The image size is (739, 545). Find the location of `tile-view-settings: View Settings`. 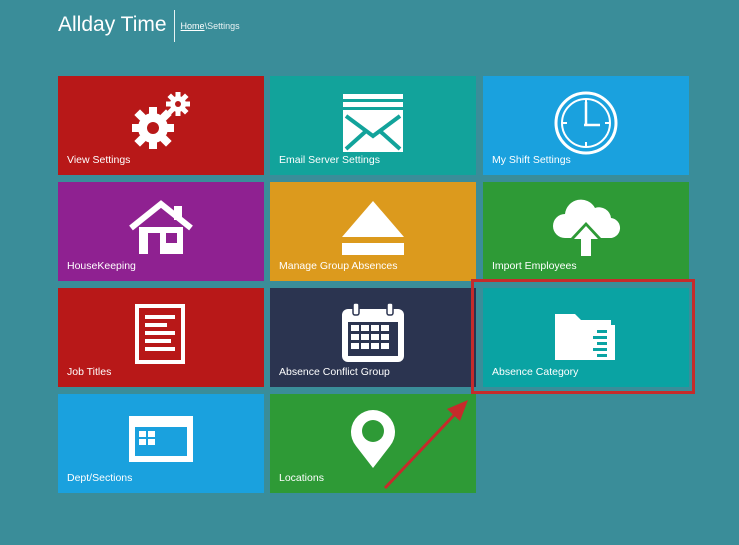

tile-view-settings: View Settings is located at coordinates (161, 125).